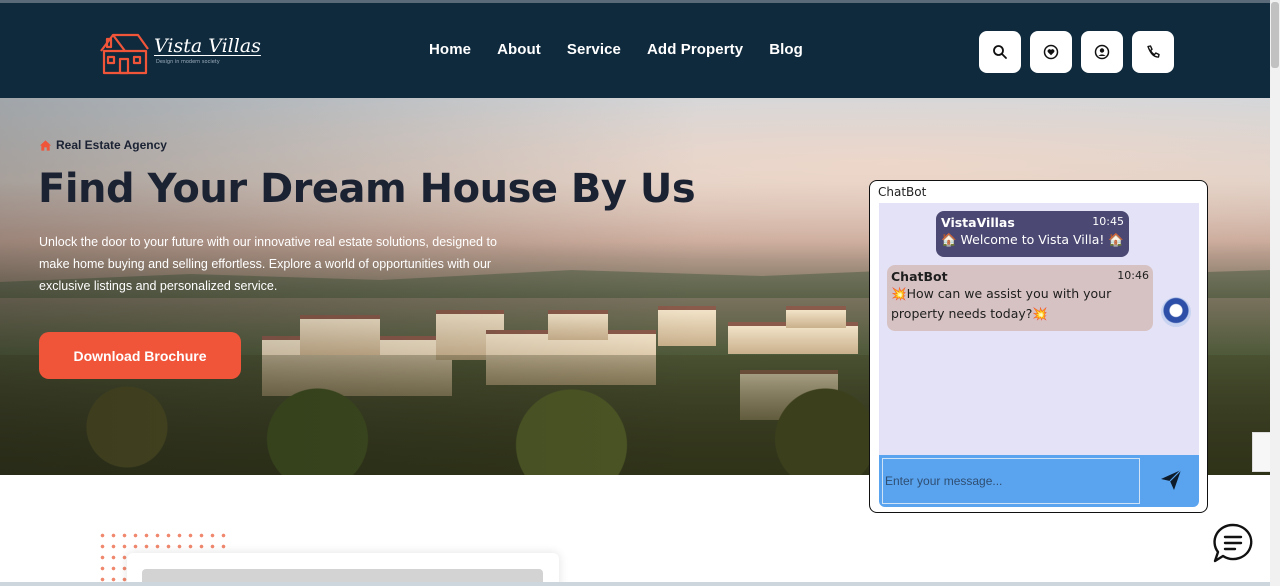 This screenshot has height=586, width=1280. I want to click on phone-icon, so click(1153, 51).